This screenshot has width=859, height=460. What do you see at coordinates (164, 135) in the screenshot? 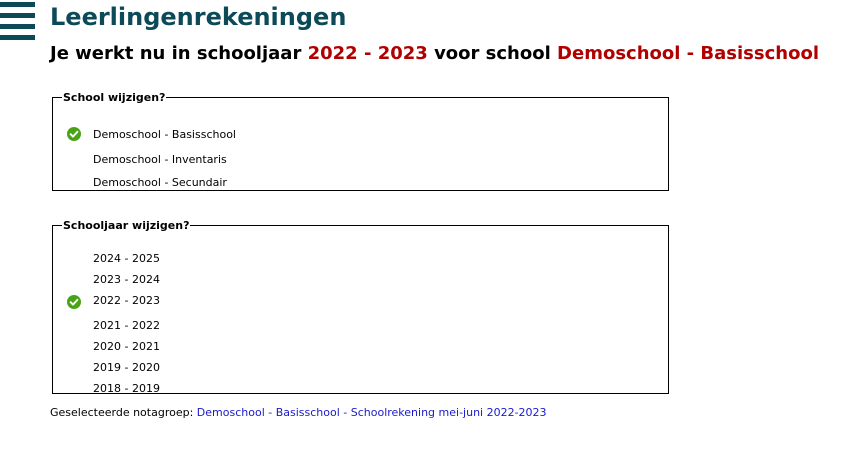
I see `school-option-basisschool: Demoschool - Basisschool` at bounding box center [164, 135].